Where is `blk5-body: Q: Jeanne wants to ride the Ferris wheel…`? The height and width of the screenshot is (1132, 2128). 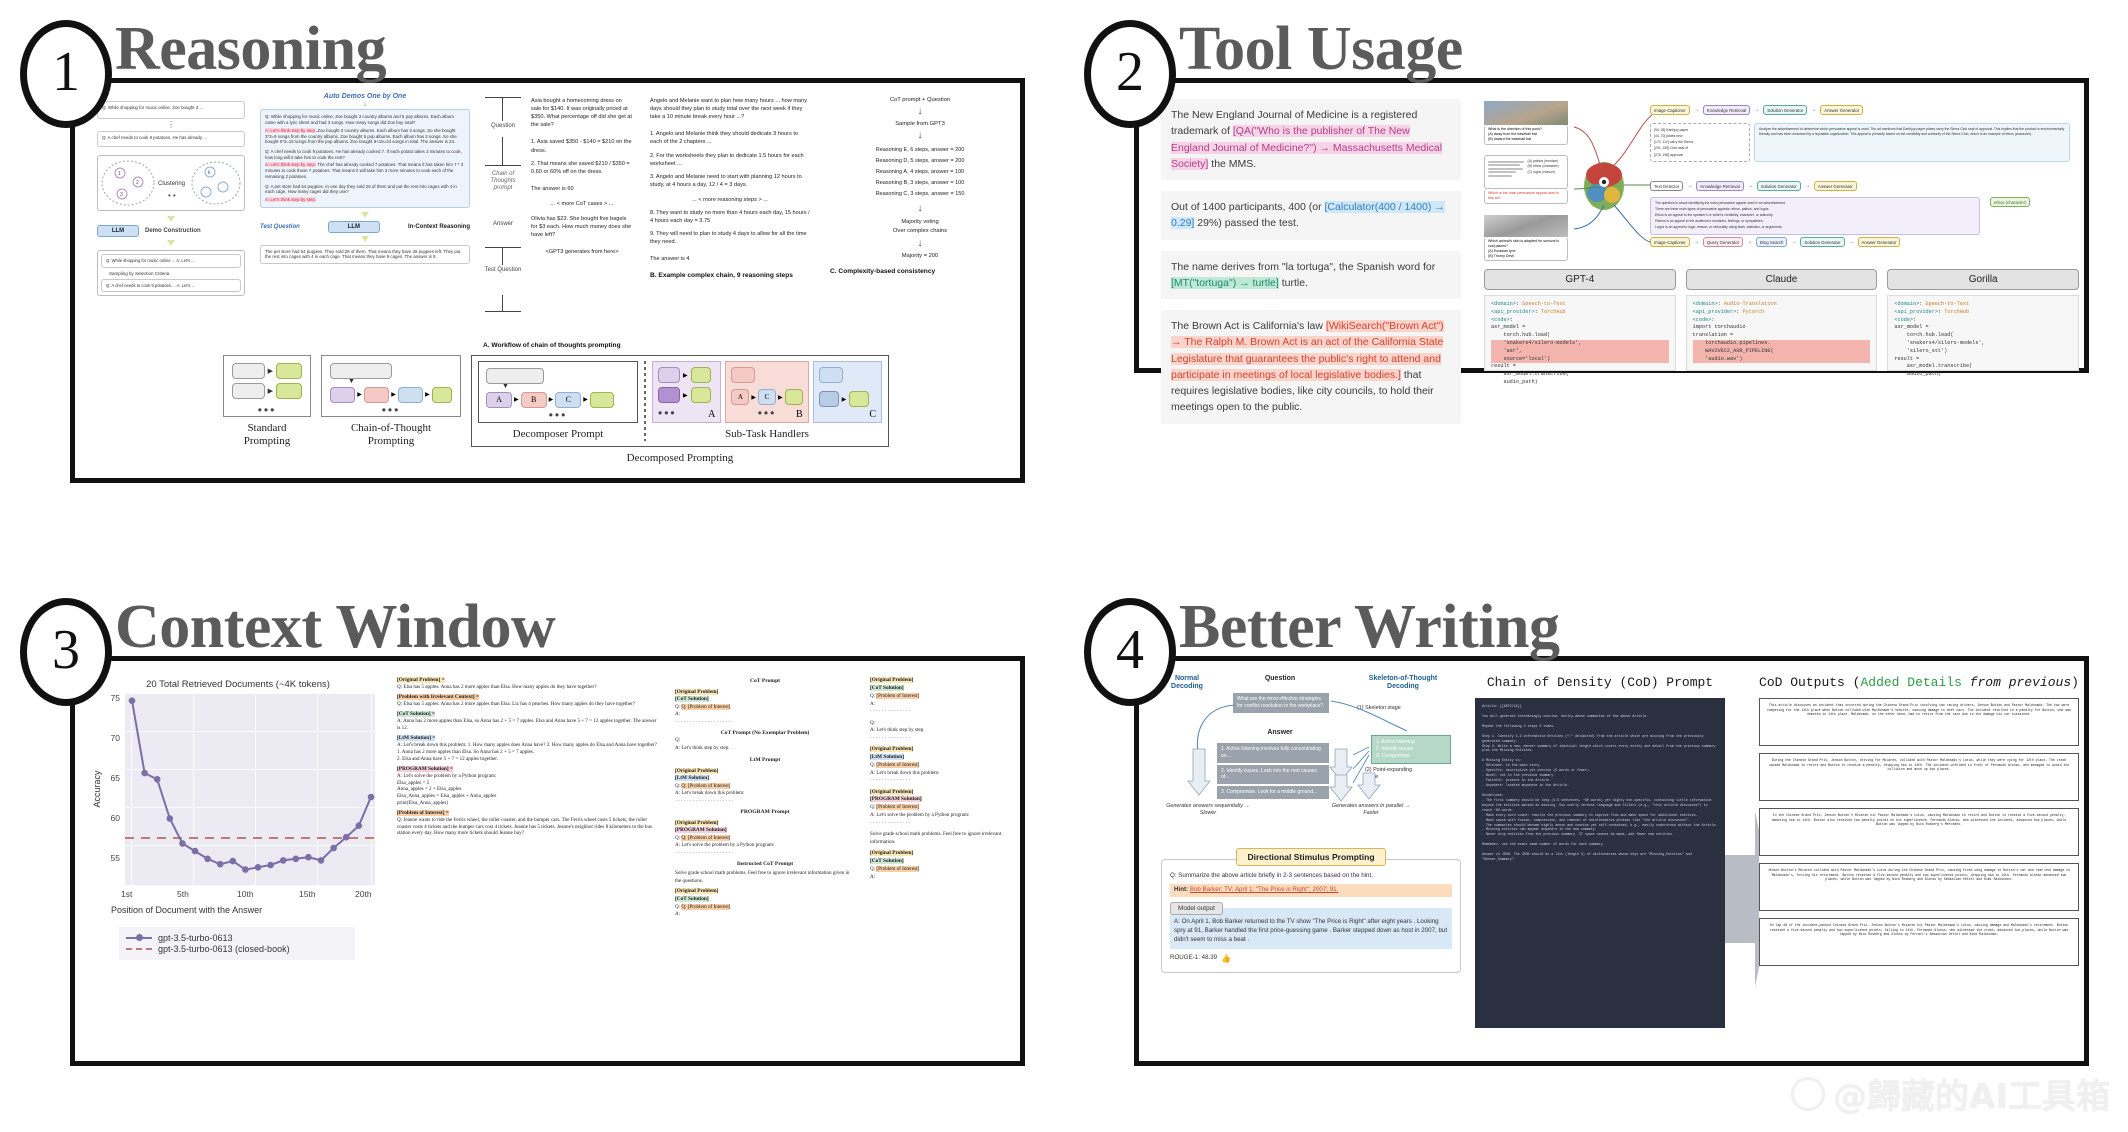
blk5-body: Q: Jeanne wants to ride the Ferris wheel… is located at coordinates (524, 827).